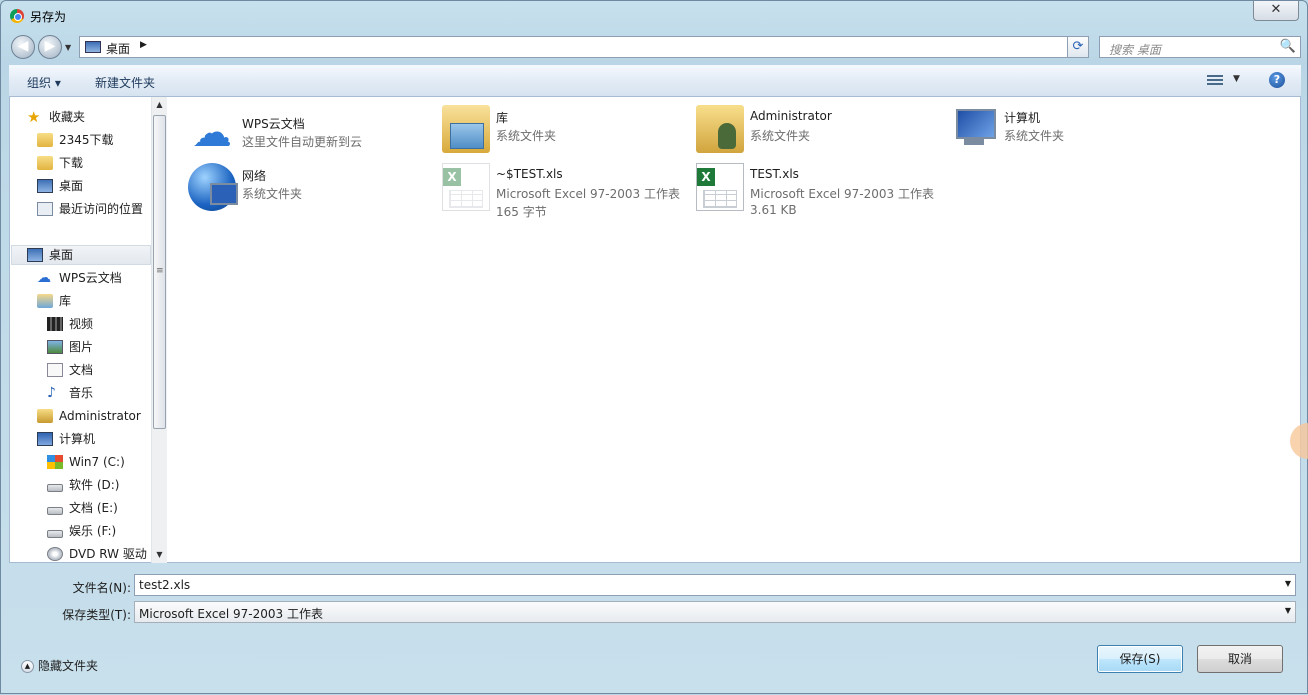 The image size is (1308, 695). What do you see at coordinates (89, 416) in the screenshot?
I see `nav-item: Administrator` at bounding box center [89, 416].